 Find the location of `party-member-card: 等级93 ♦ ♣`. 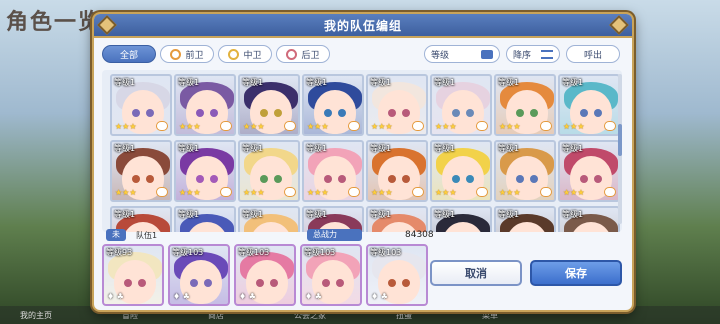

party-member-card: 等级93 ♦ ♣ is located at coordinates (133, 275).